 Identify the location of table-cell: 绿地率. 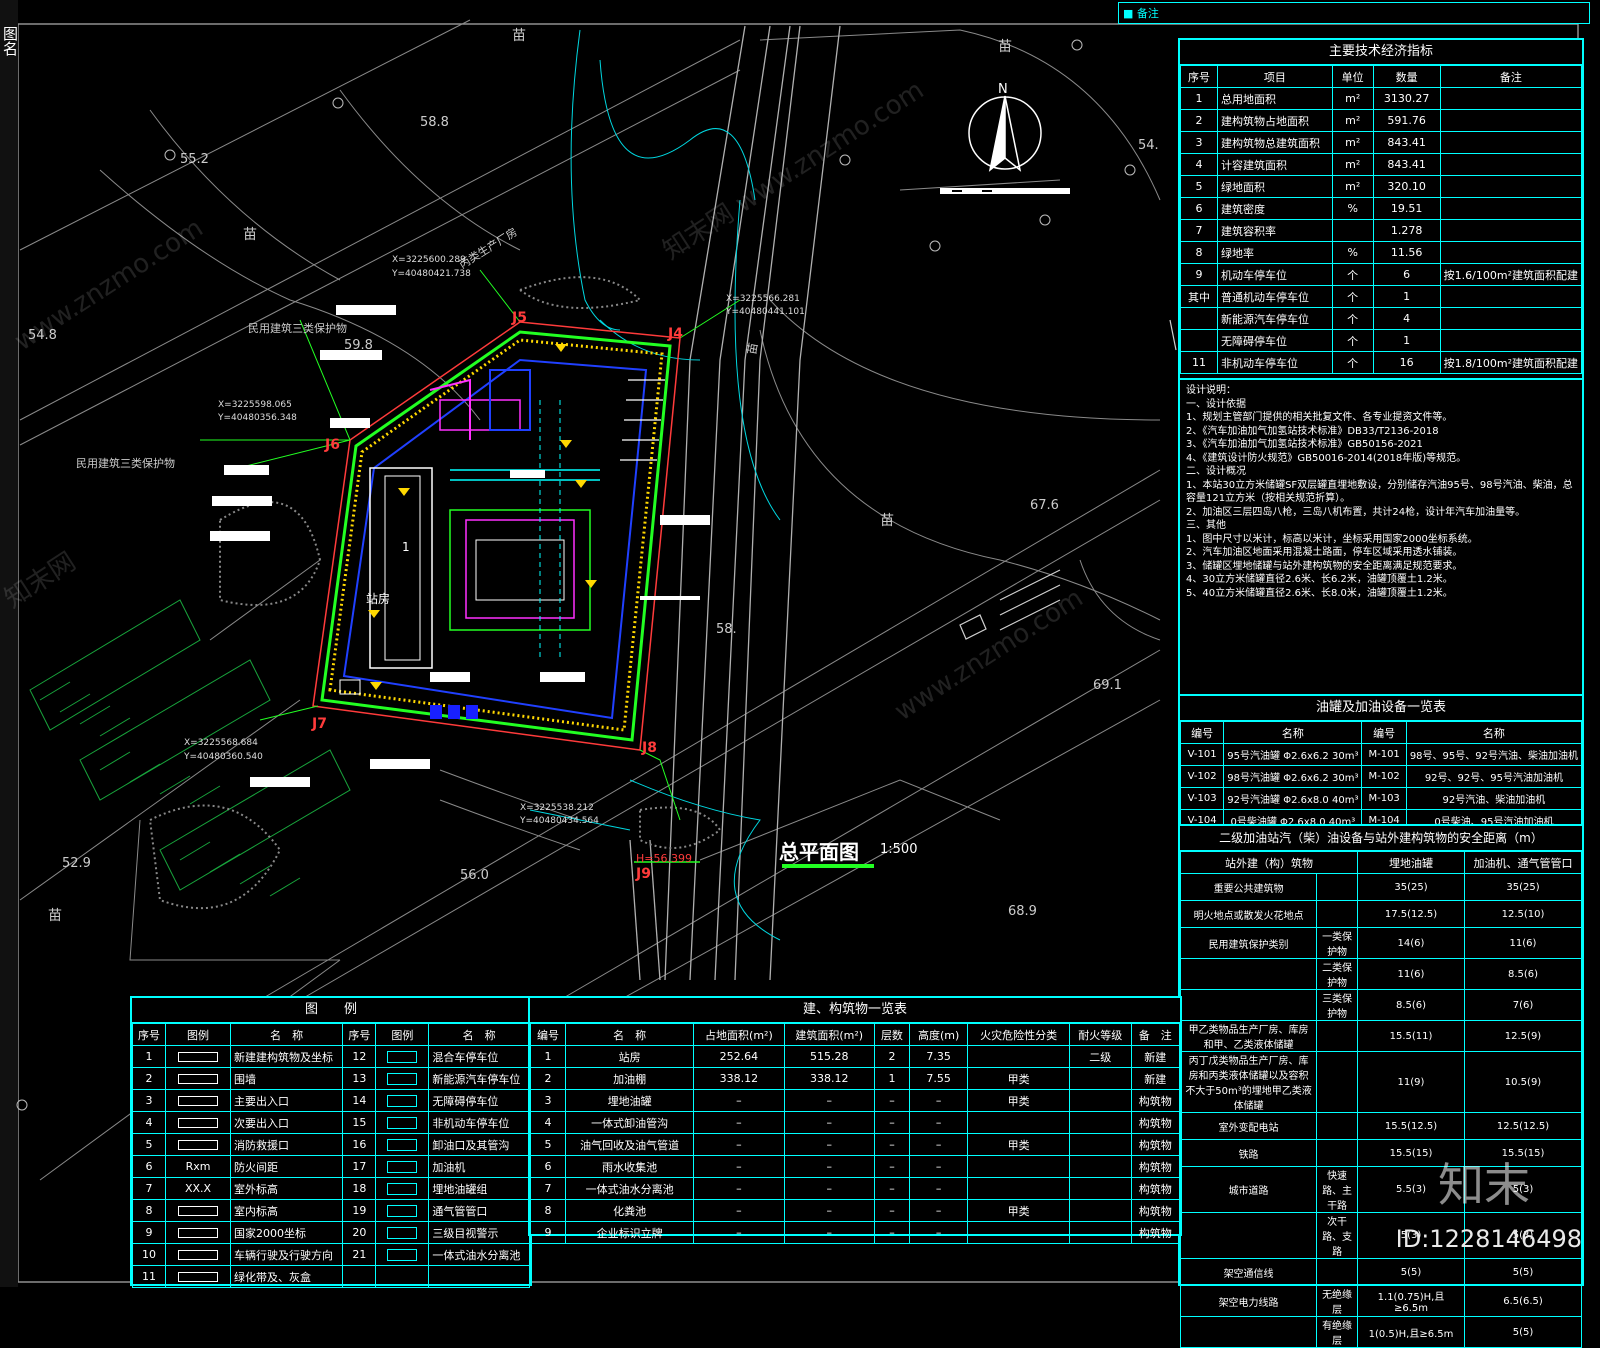
(1275, 252).